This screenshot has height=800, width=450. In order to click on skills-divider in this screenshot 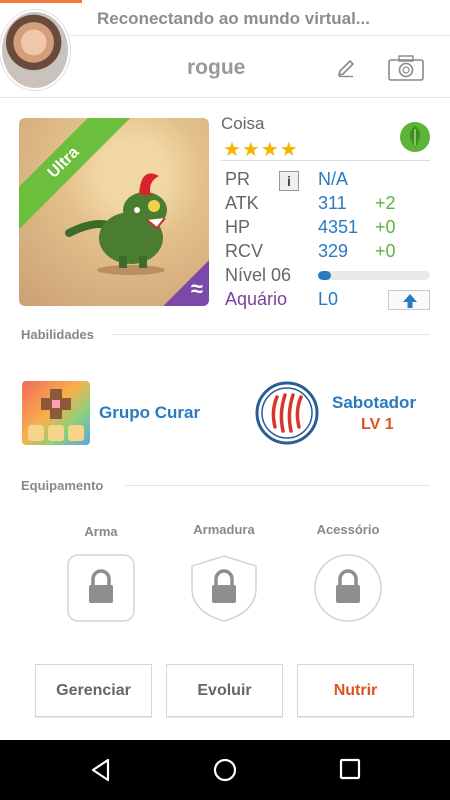, I will do `click(271, 334)`.